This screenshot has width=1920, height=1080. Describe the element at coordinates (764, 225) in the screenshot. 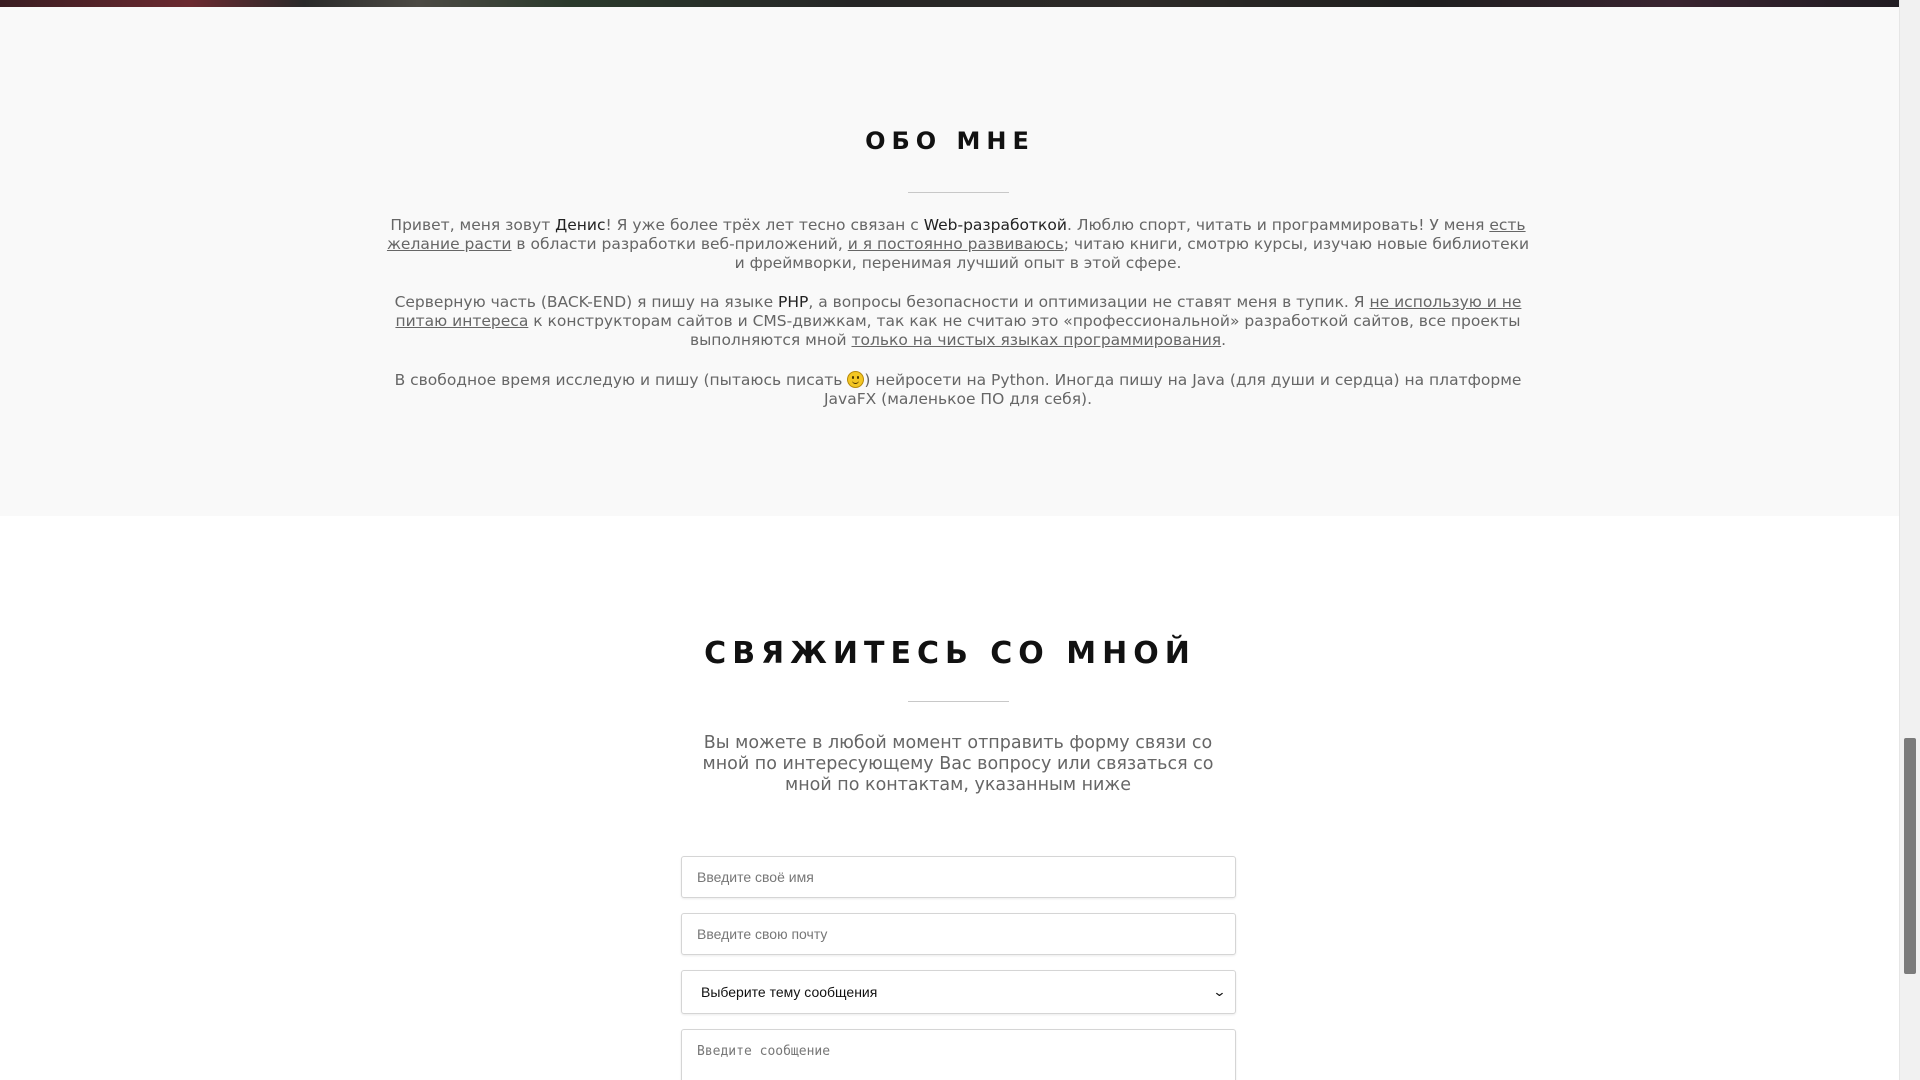

I see `about-text: ! Я уже более трёх лет тесно связан с` at that location.